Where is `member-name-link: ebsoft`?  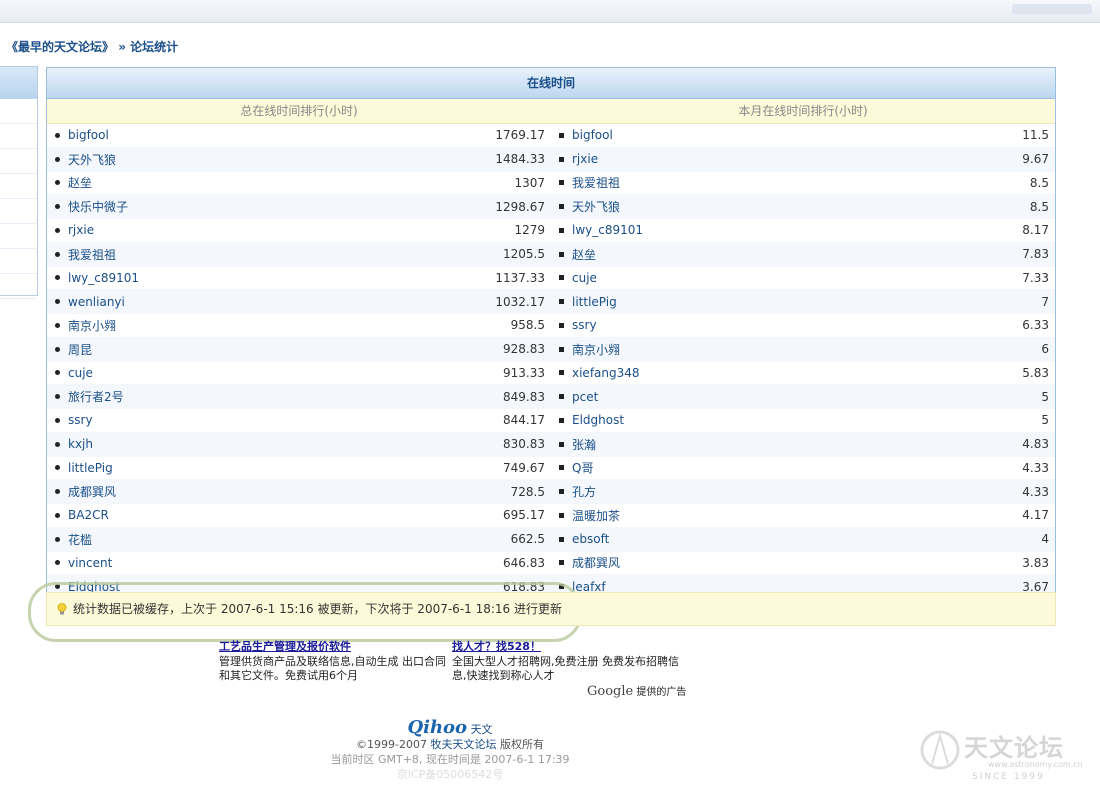 member-name-link: ebsoft is located at coordinates (806, 539).